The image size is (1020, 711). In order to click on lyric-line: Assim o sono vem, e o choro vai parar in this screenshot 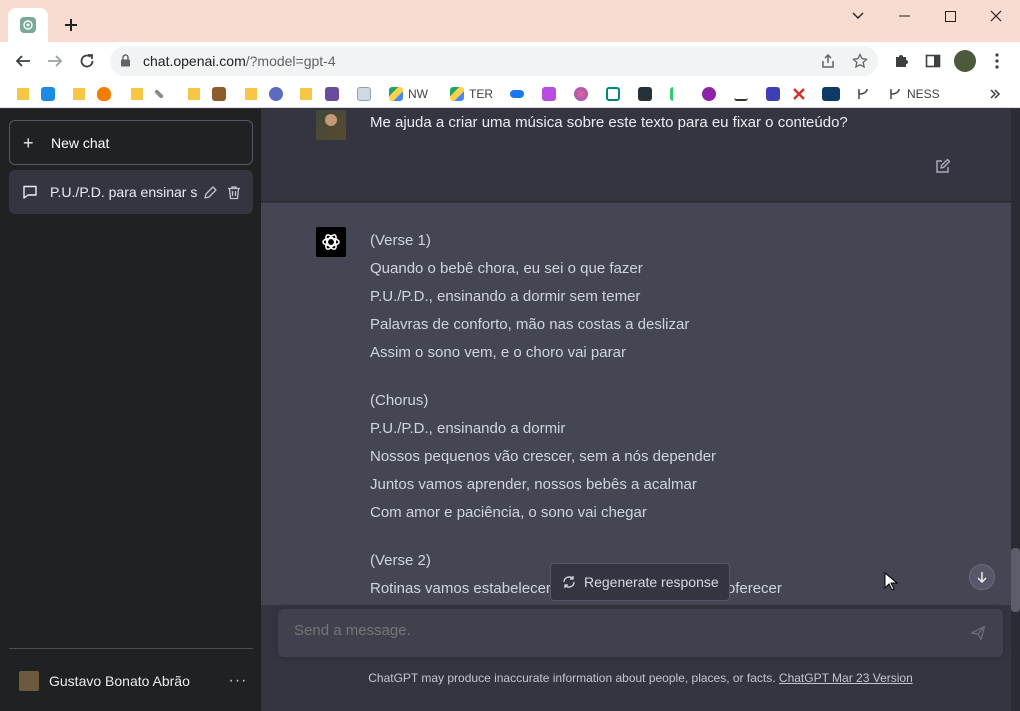, I will do `click(498, 352)`.